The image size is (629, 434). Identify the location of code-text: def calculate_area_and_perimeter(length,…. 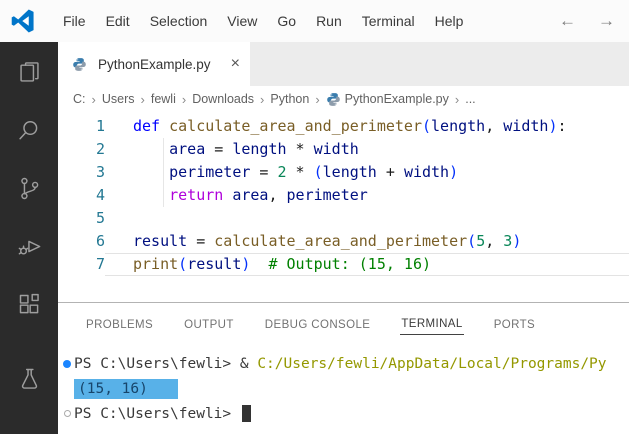
(336, 126).